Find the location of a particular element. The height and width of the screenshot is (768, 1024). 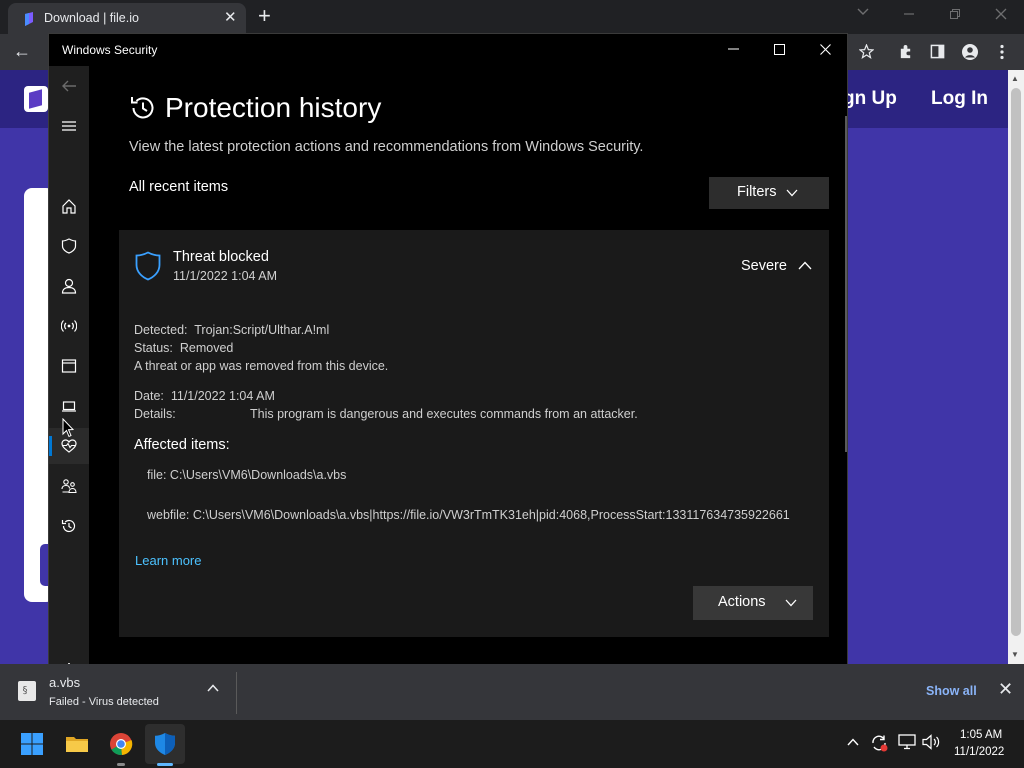

nav-firewall is located at coordinates (69, 326).